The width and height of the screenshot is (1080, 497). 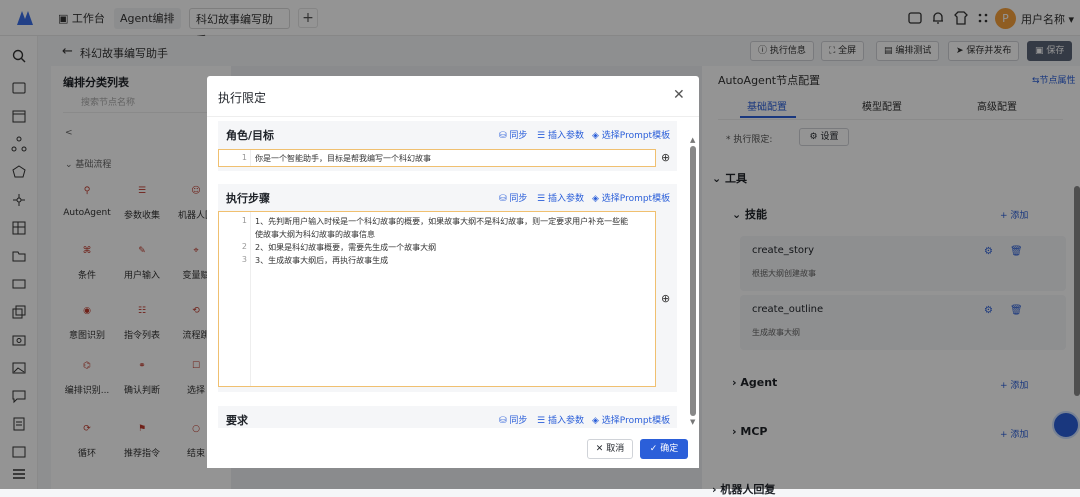 What do you see at coordinates (242, 98) in the screenshot?
I see `dialog-title: 执行限定` at bounding box center [242, 98].